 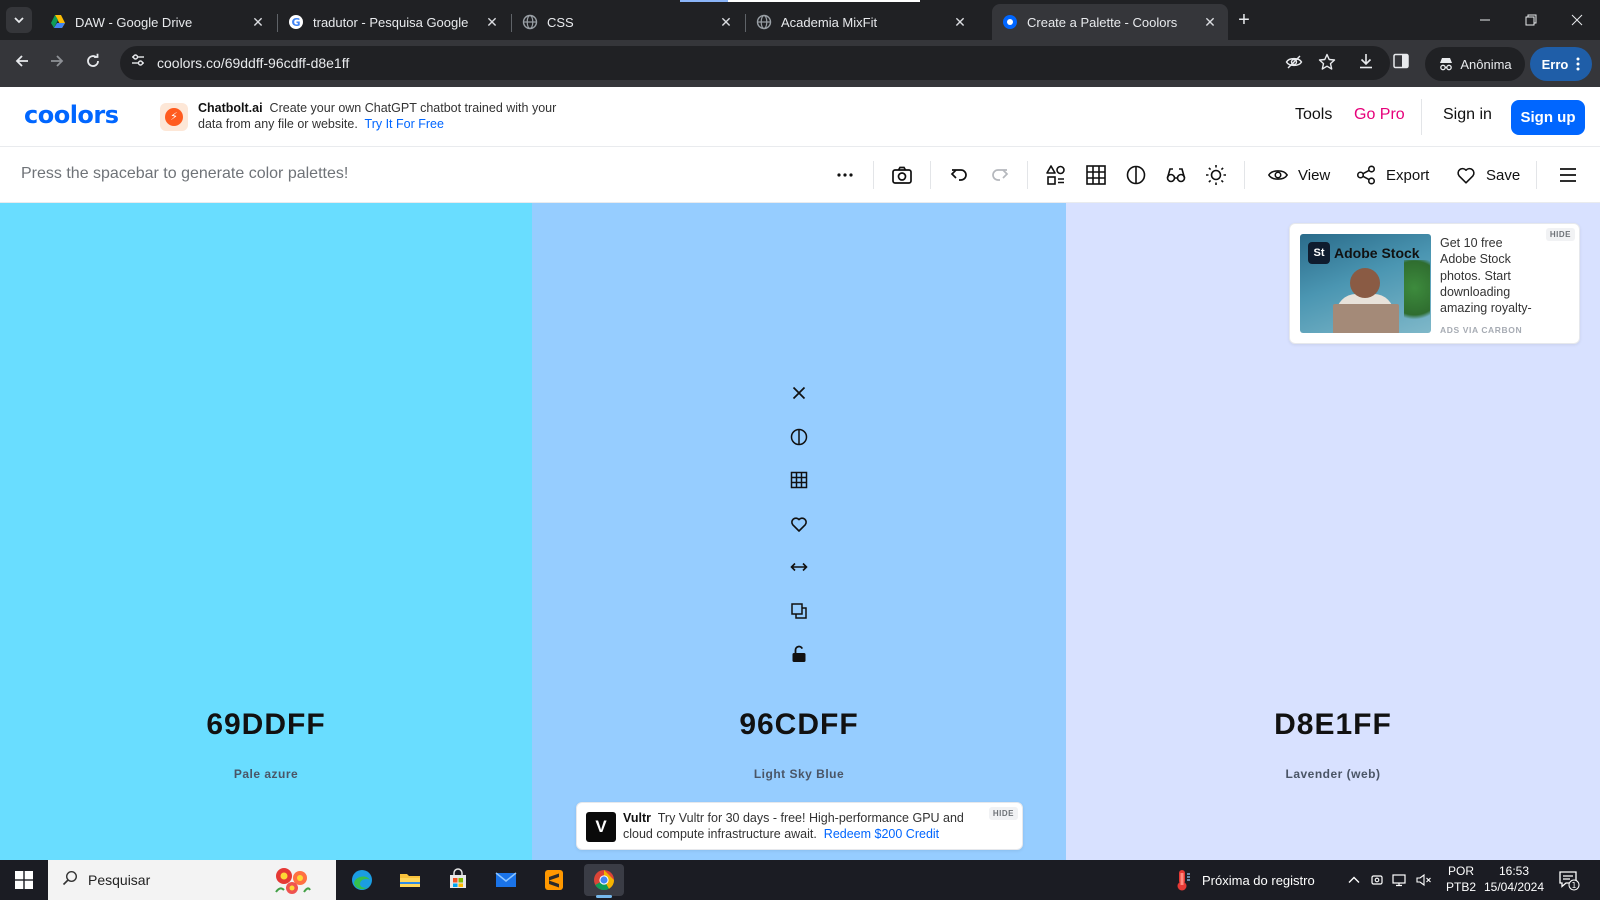 I want to click on taskbar-edge, so click(x=362, y=880).